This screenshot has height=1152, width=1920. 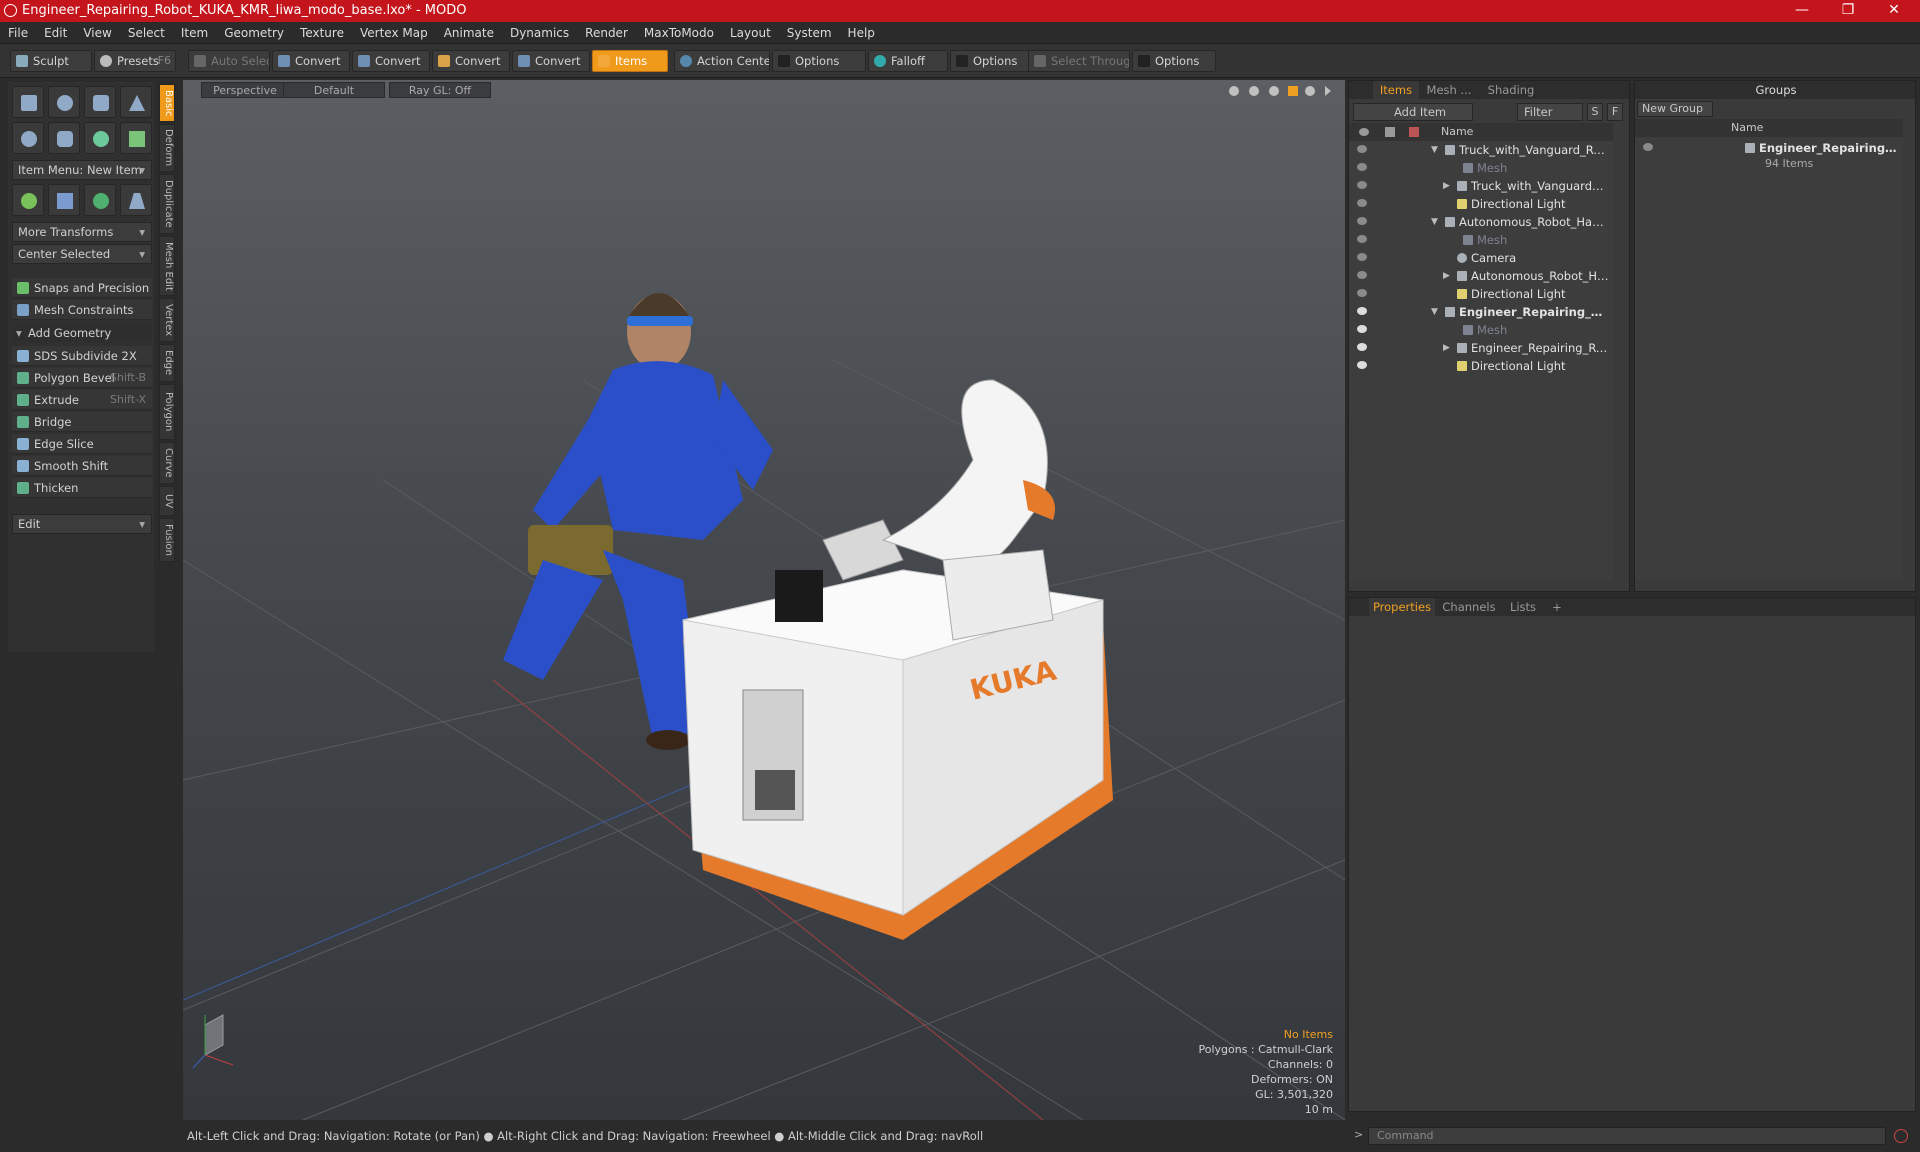 What do you see at coordinates (1396, 90) in the screenshot?
I see `tab-items: Items` at bounding box center [1396, 90].